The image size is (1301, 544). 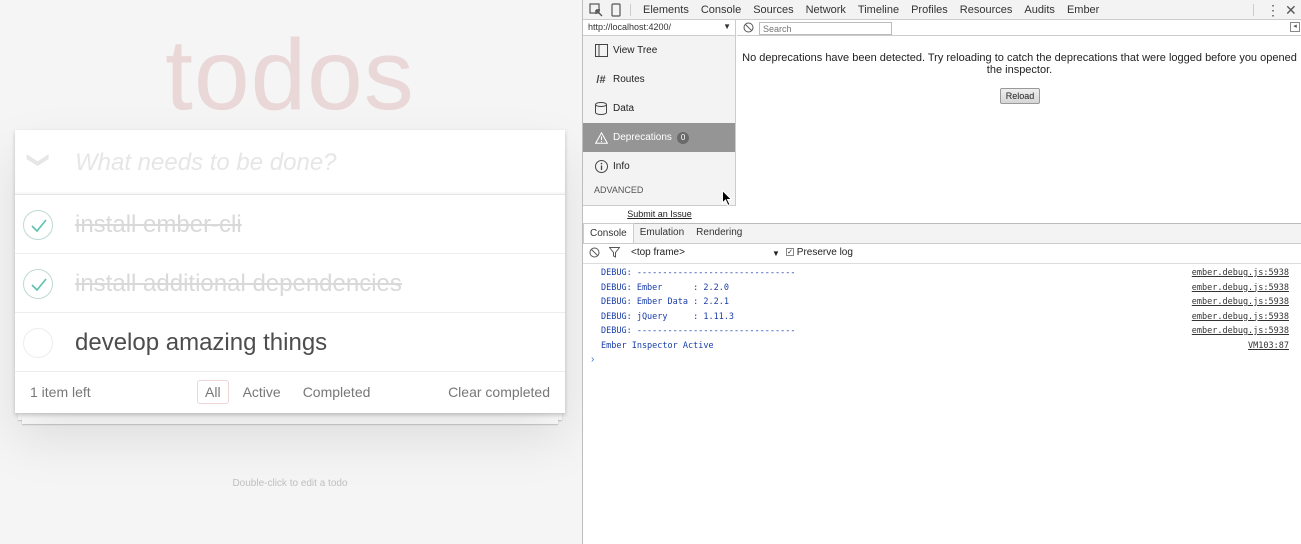 What do you see at coordinates (659, 213) in the screenshot?
I see `submit-issue-link: Submit an Issue` at bounding box center [659, 213].